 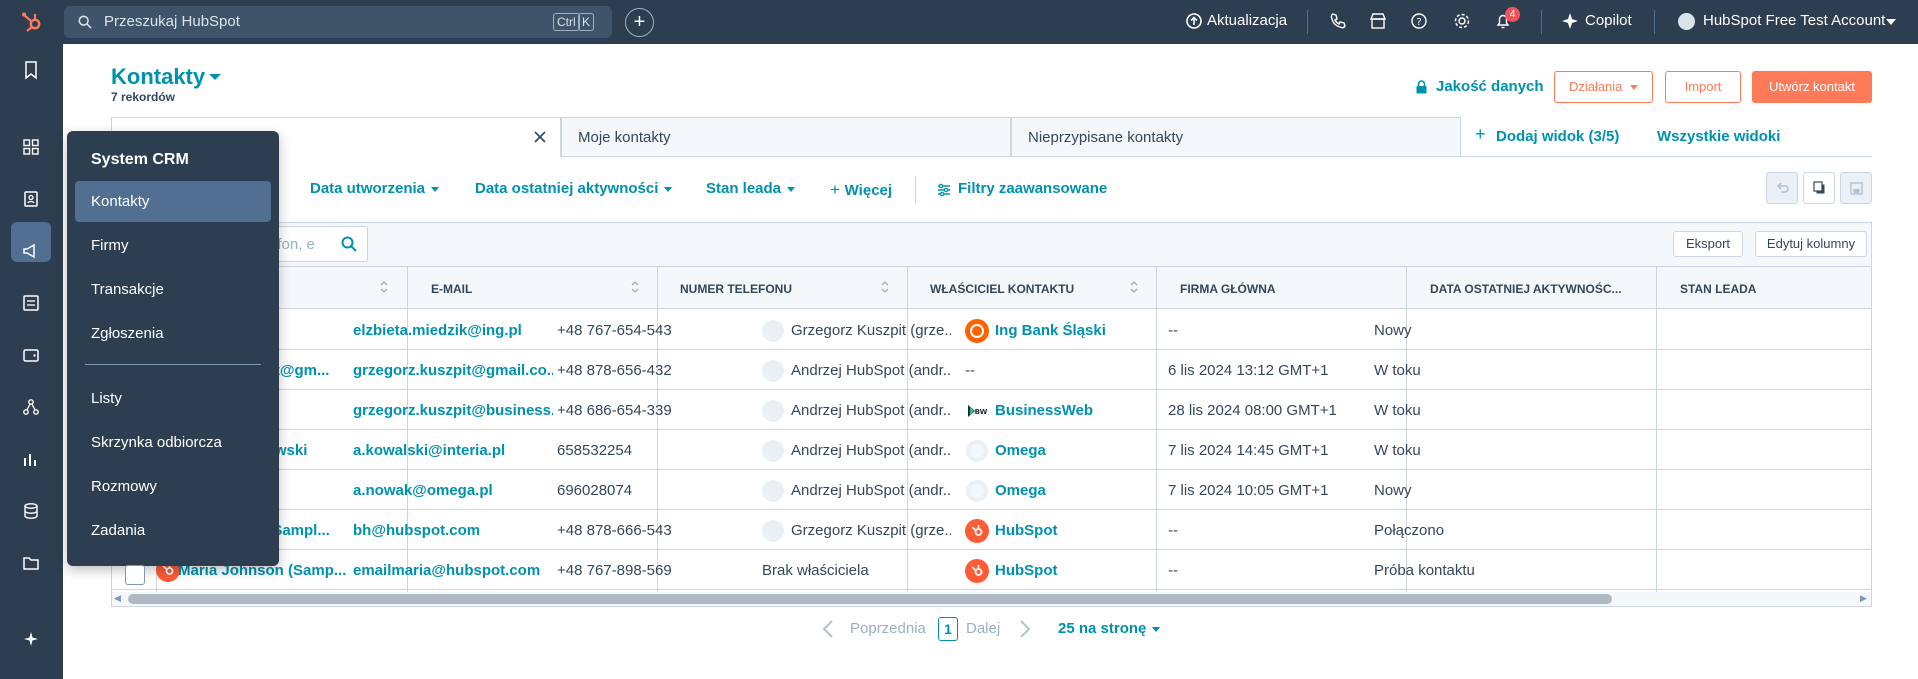 What do you see at coordinates (1397, 410) in the screenshot?
I see `lead-status: W toku` at bounding box center [1397, 410].